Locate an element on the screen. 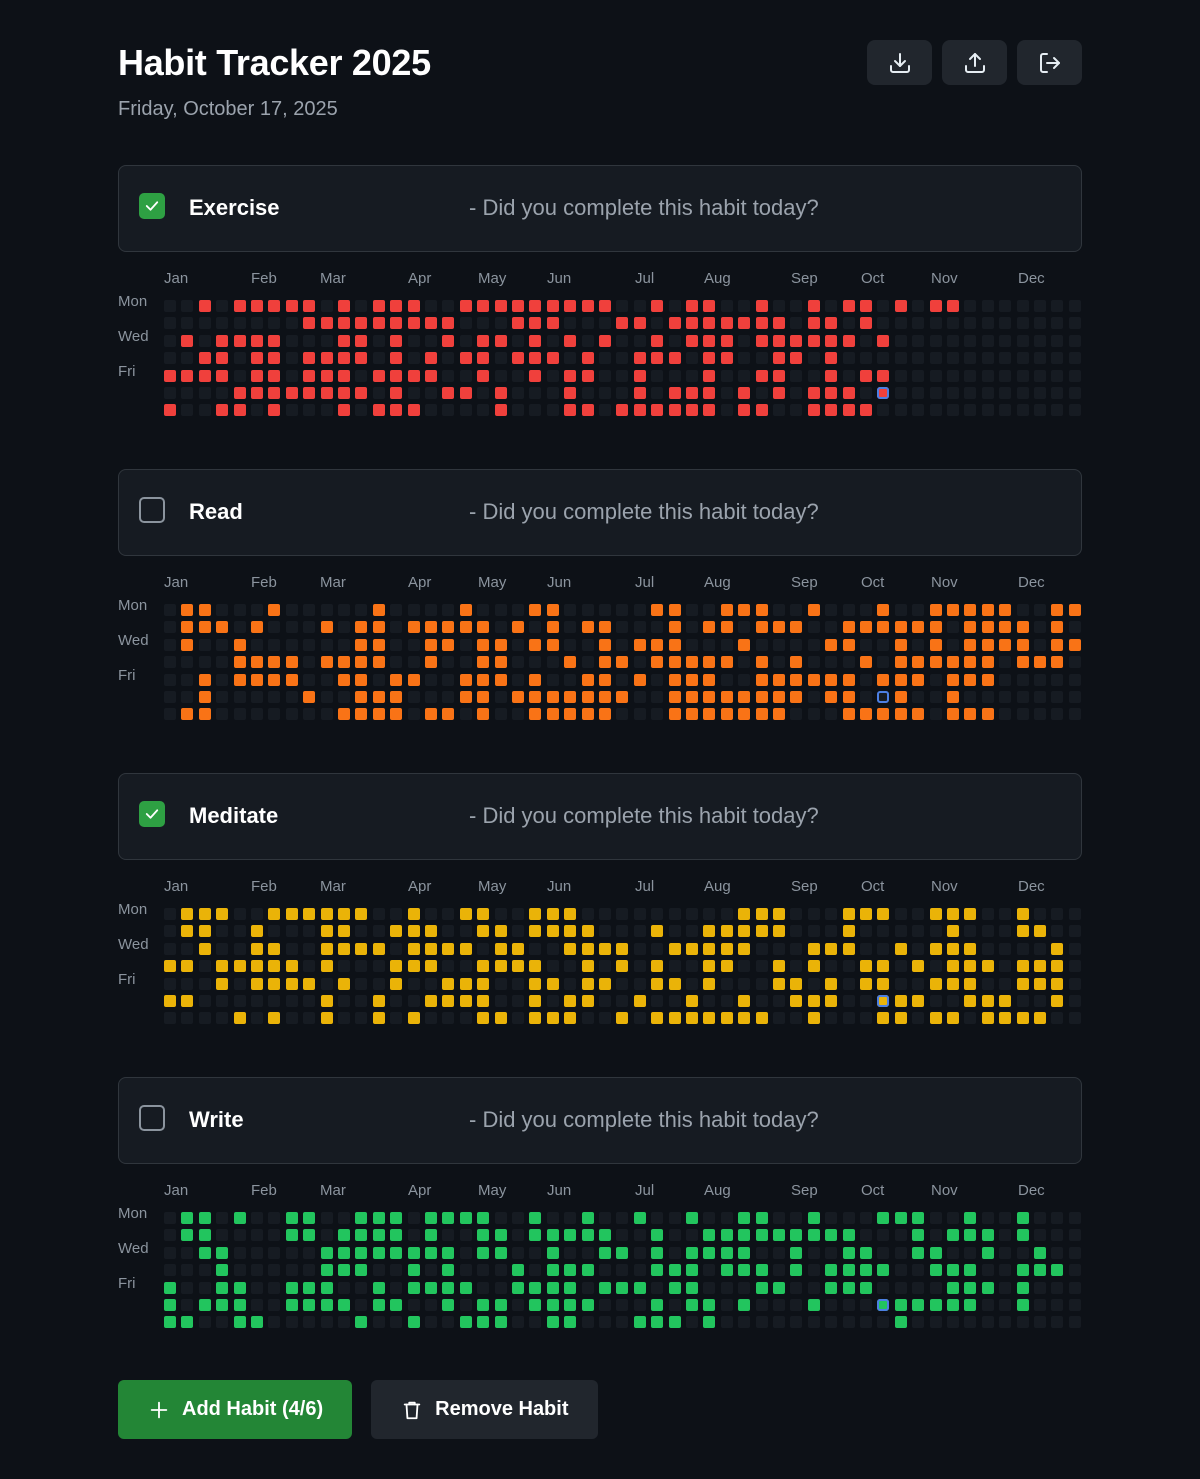 The height and width of the screenshot is (1479, 1200). habit-checkbox is located at coordinates (152, 814).